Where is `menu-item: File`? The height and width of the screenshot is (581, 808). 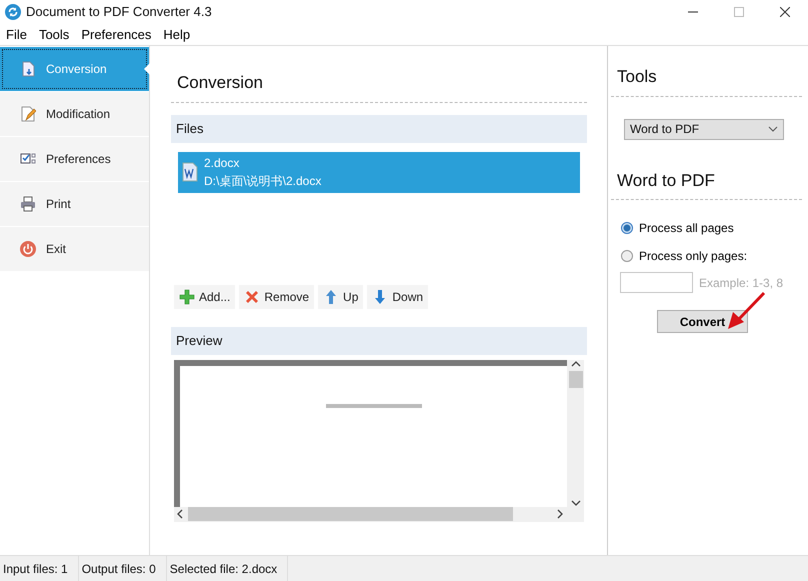
menu-item: File is located at coordinates (16, 34).